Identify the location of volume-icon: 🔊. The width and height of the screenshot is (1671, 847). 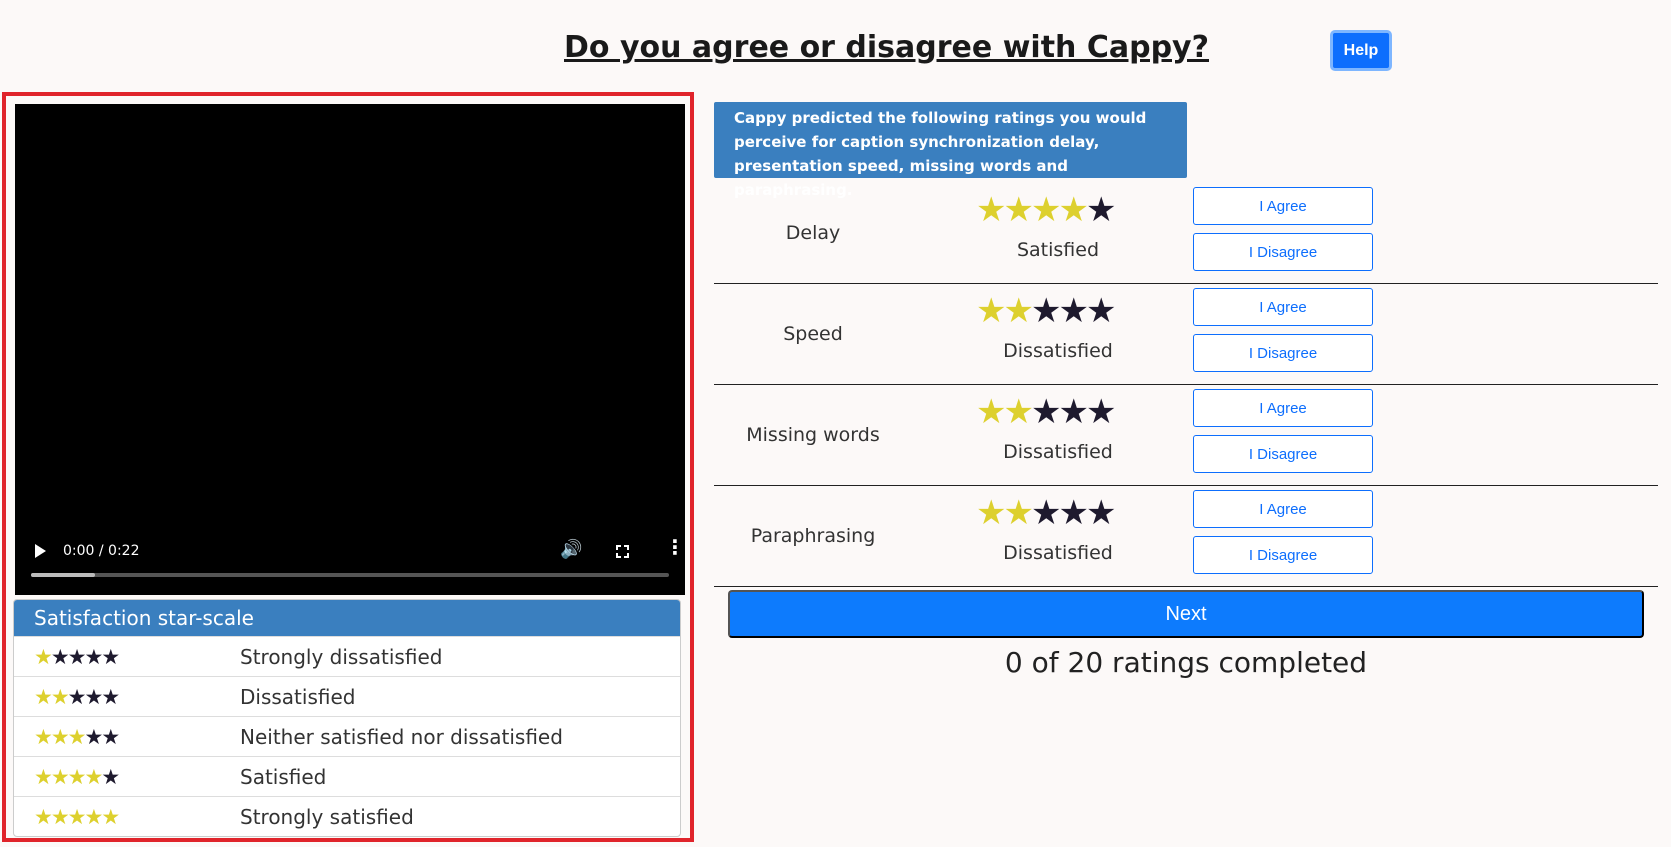
(571, 549).